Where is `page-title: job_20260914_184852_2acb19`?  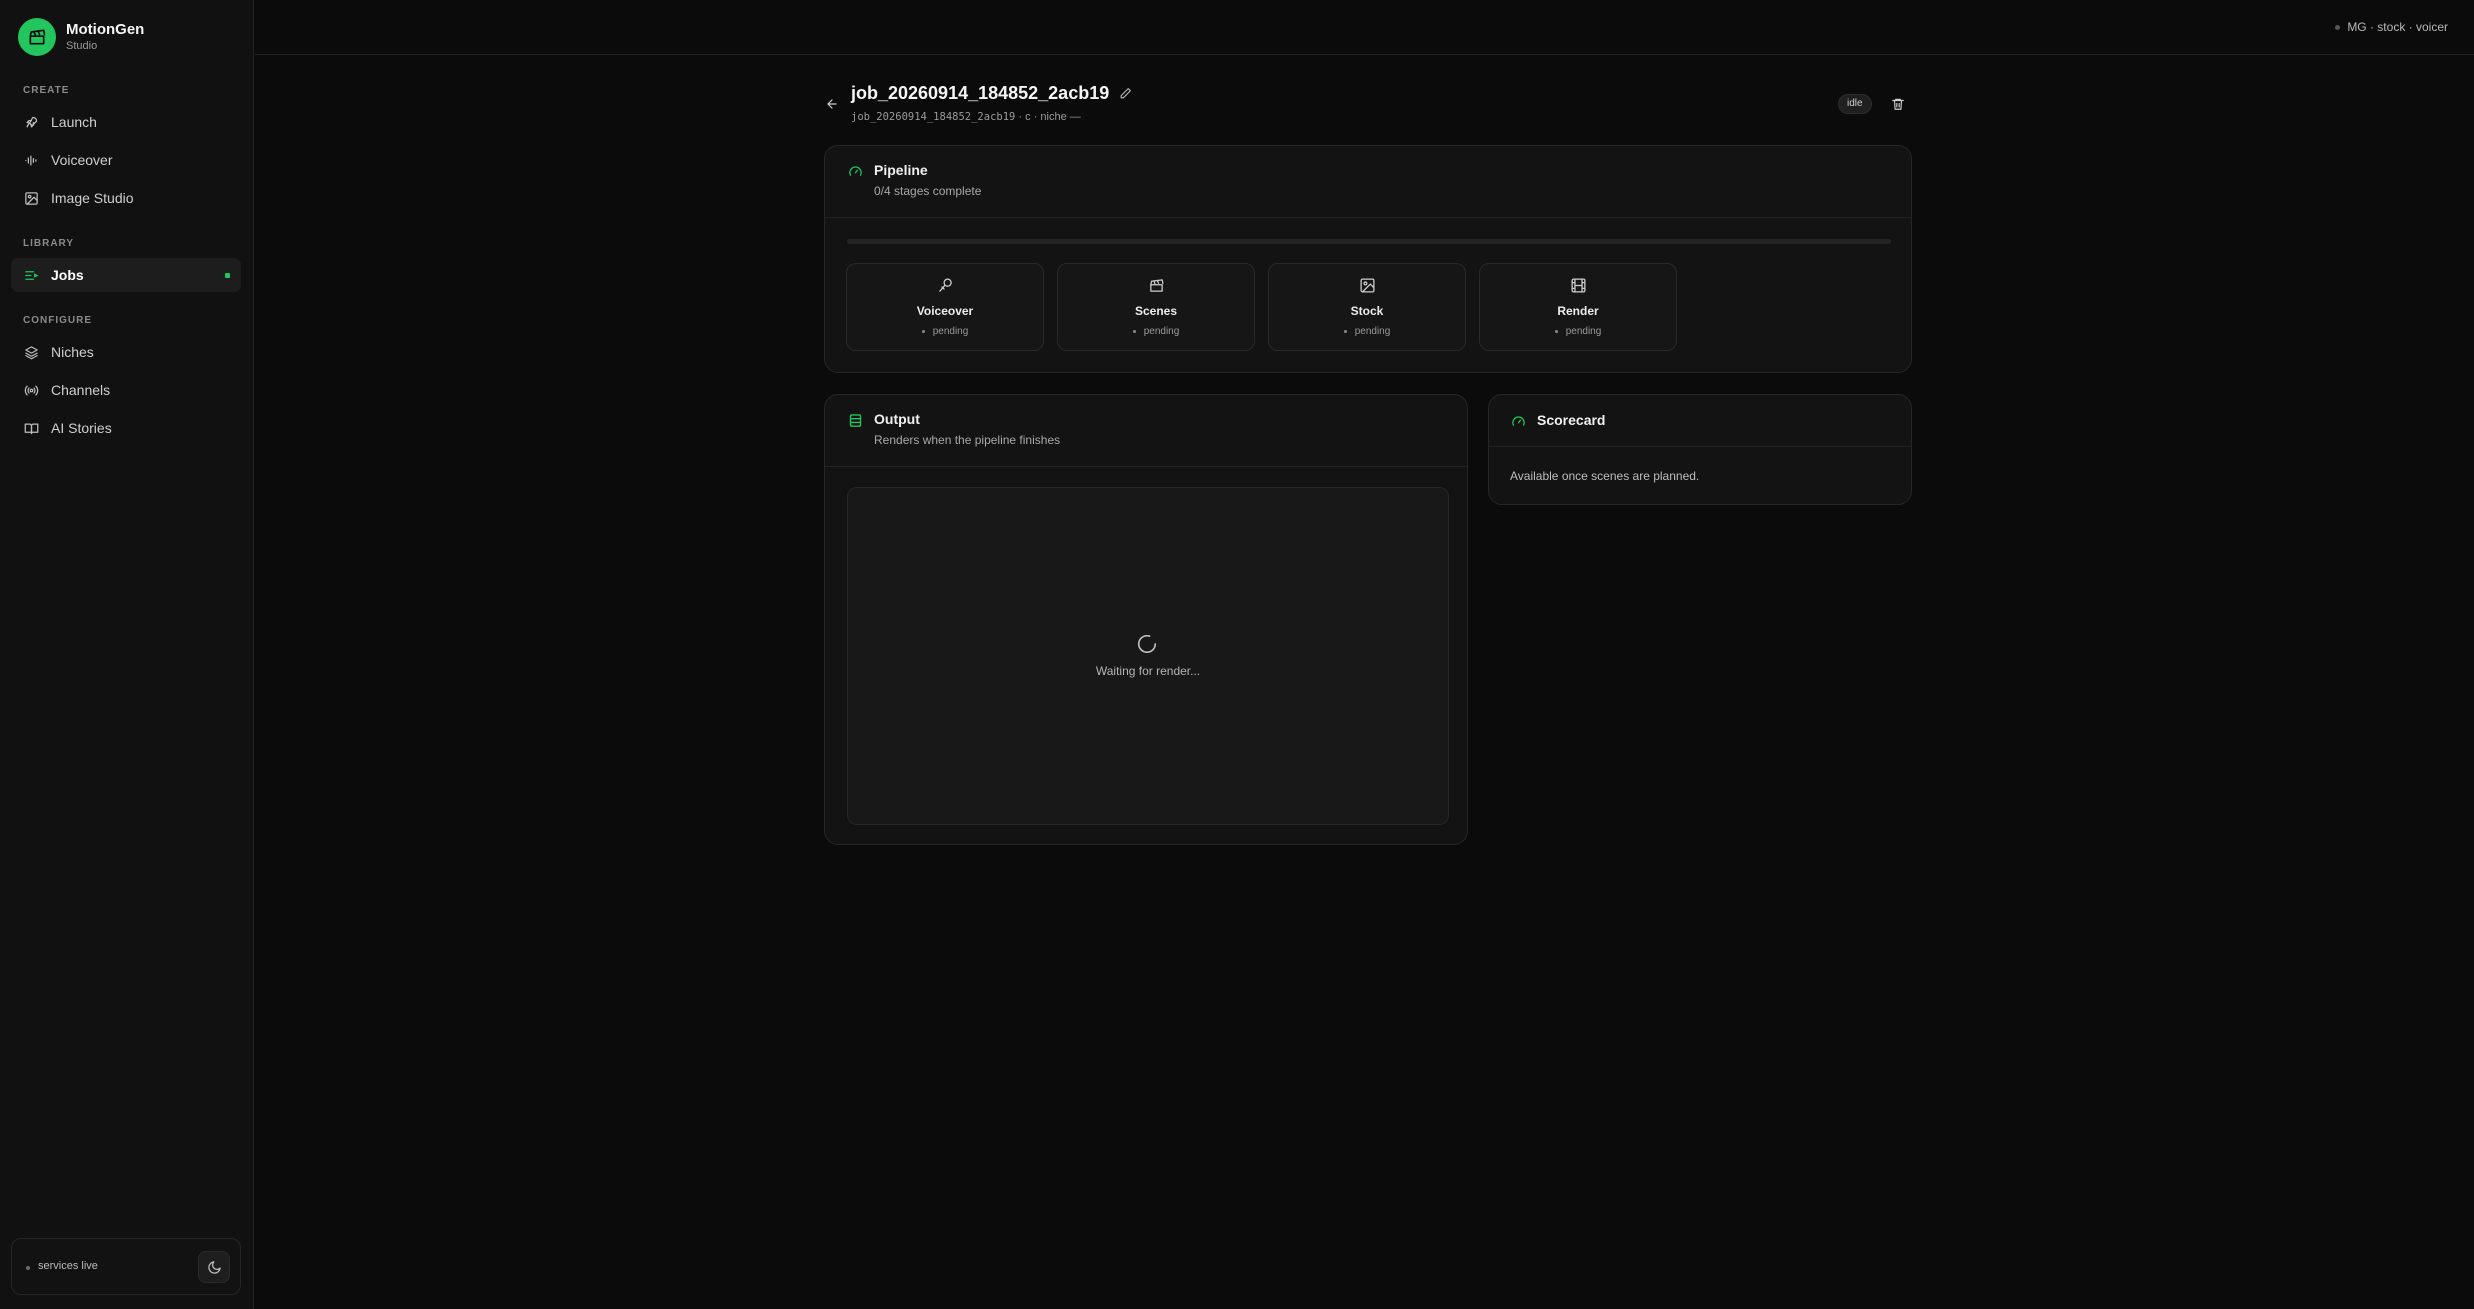 page-title: job_20260914_184852_2acb19 is located at coordinates (991, 93).